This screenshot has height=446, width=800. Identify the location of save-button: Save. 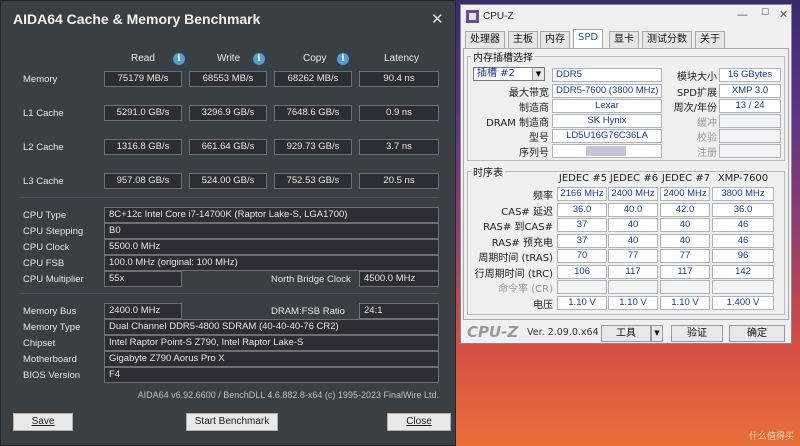
(43, 422).